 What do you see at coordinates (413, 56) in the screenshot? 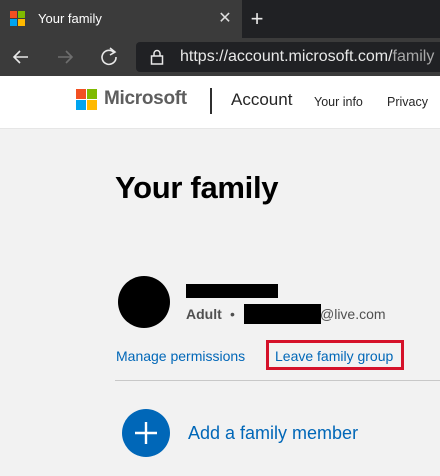
I see `url-rest: family` at bounding box center [413, 56].